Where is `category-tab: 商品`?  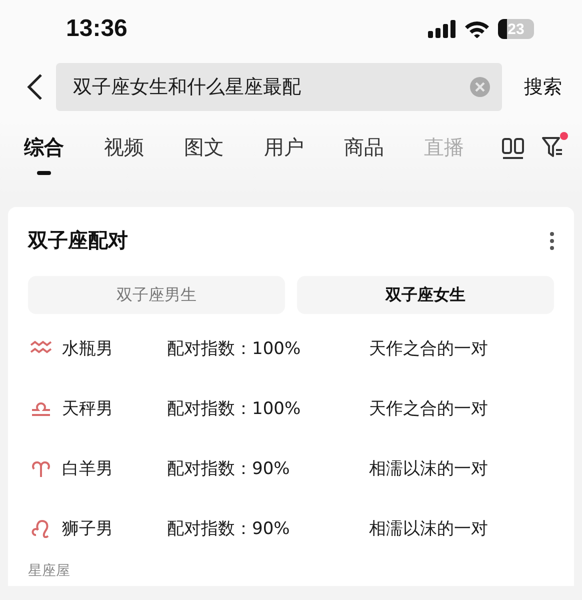
category-tab: 商品 is located at coordinates (364, 154).